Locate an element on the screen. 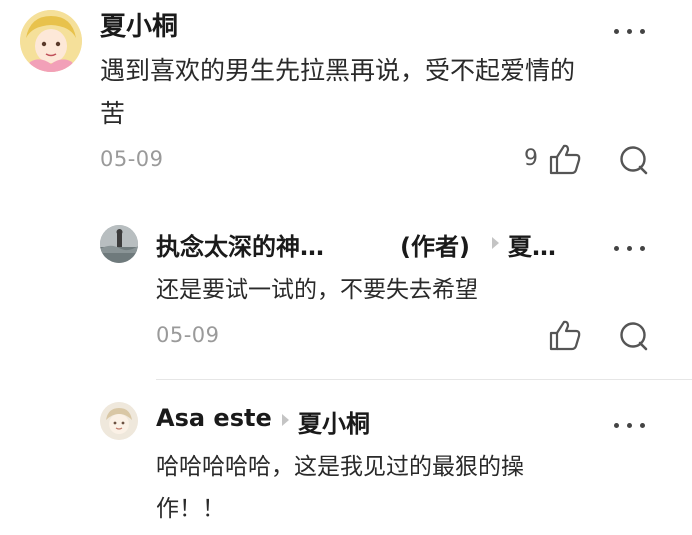 The image size is (692, 535). comment-text-line: 苦 is located at coordinates (113, 113).